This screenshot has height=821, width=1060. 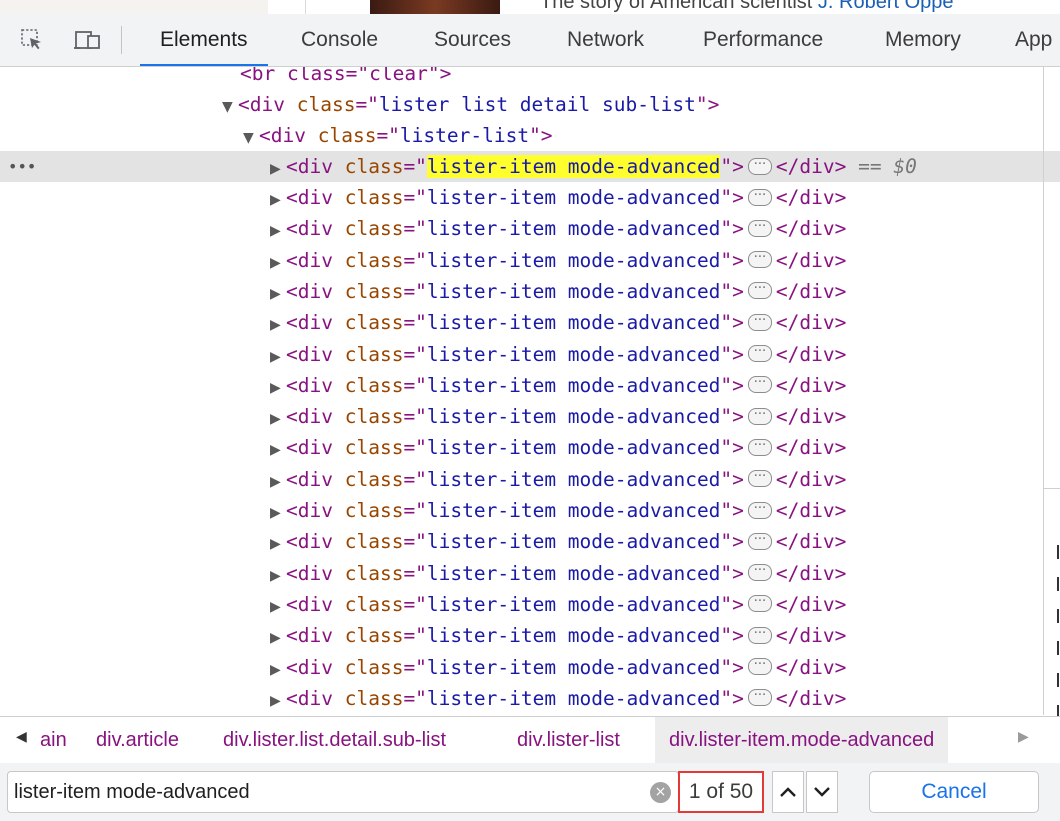 I want to click on tab-network: Network, so click(x=605, y=40).